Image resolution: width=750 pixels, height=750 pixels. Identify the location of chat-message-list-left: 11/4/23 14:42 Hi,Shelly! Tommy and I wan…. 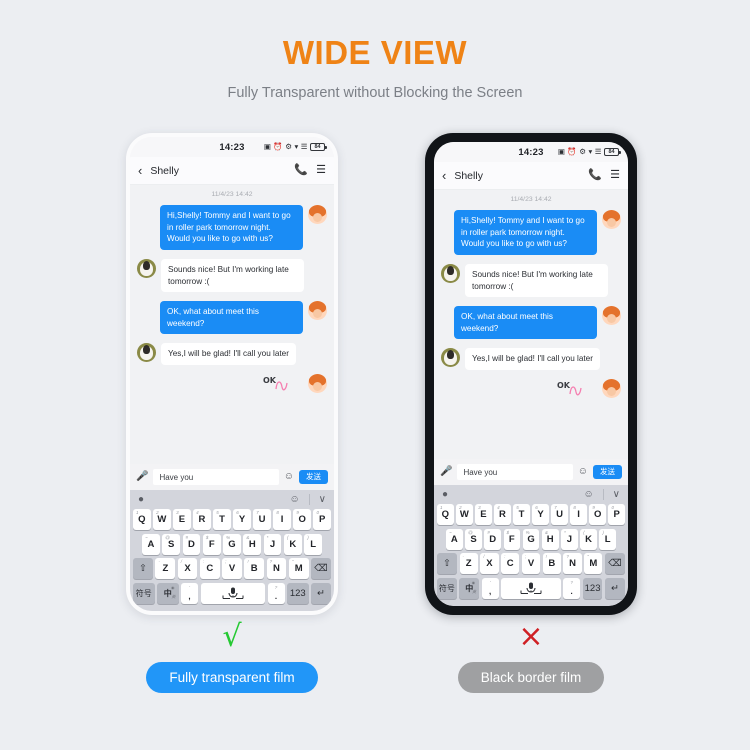
(232, 324).